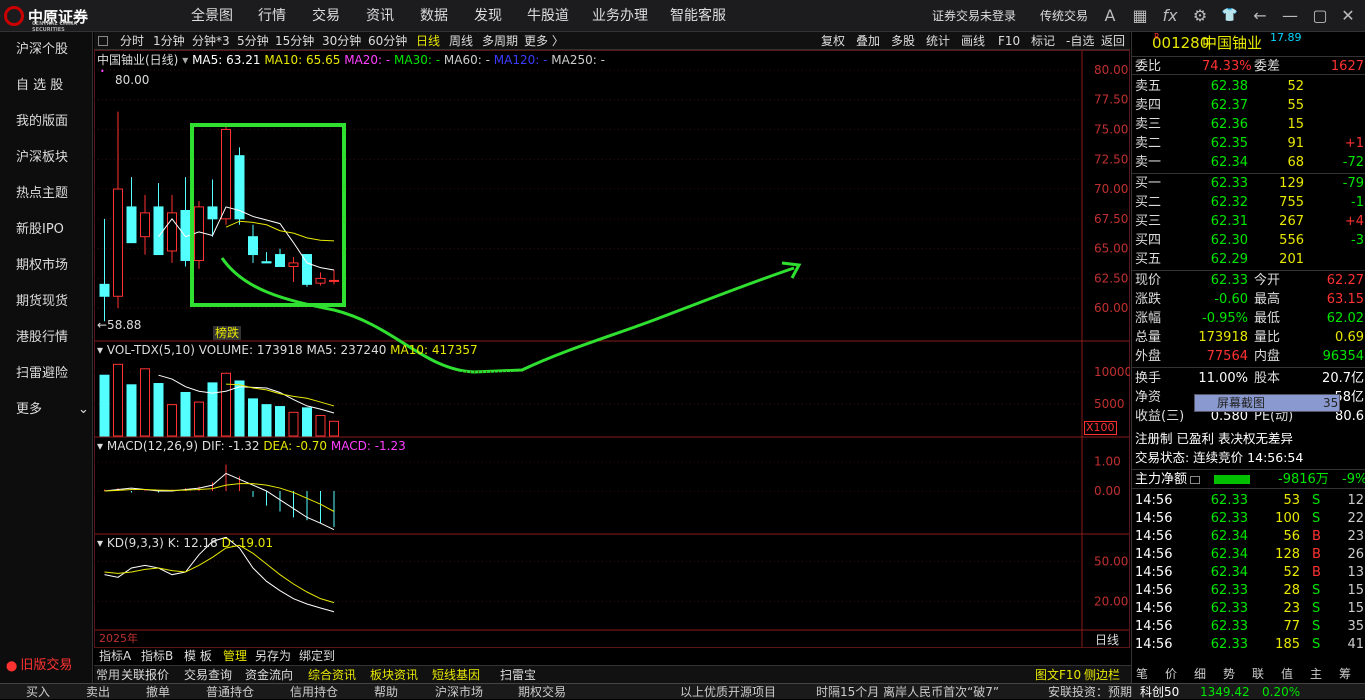  I want to click on close-icon: ✕, so click(1348, 16).